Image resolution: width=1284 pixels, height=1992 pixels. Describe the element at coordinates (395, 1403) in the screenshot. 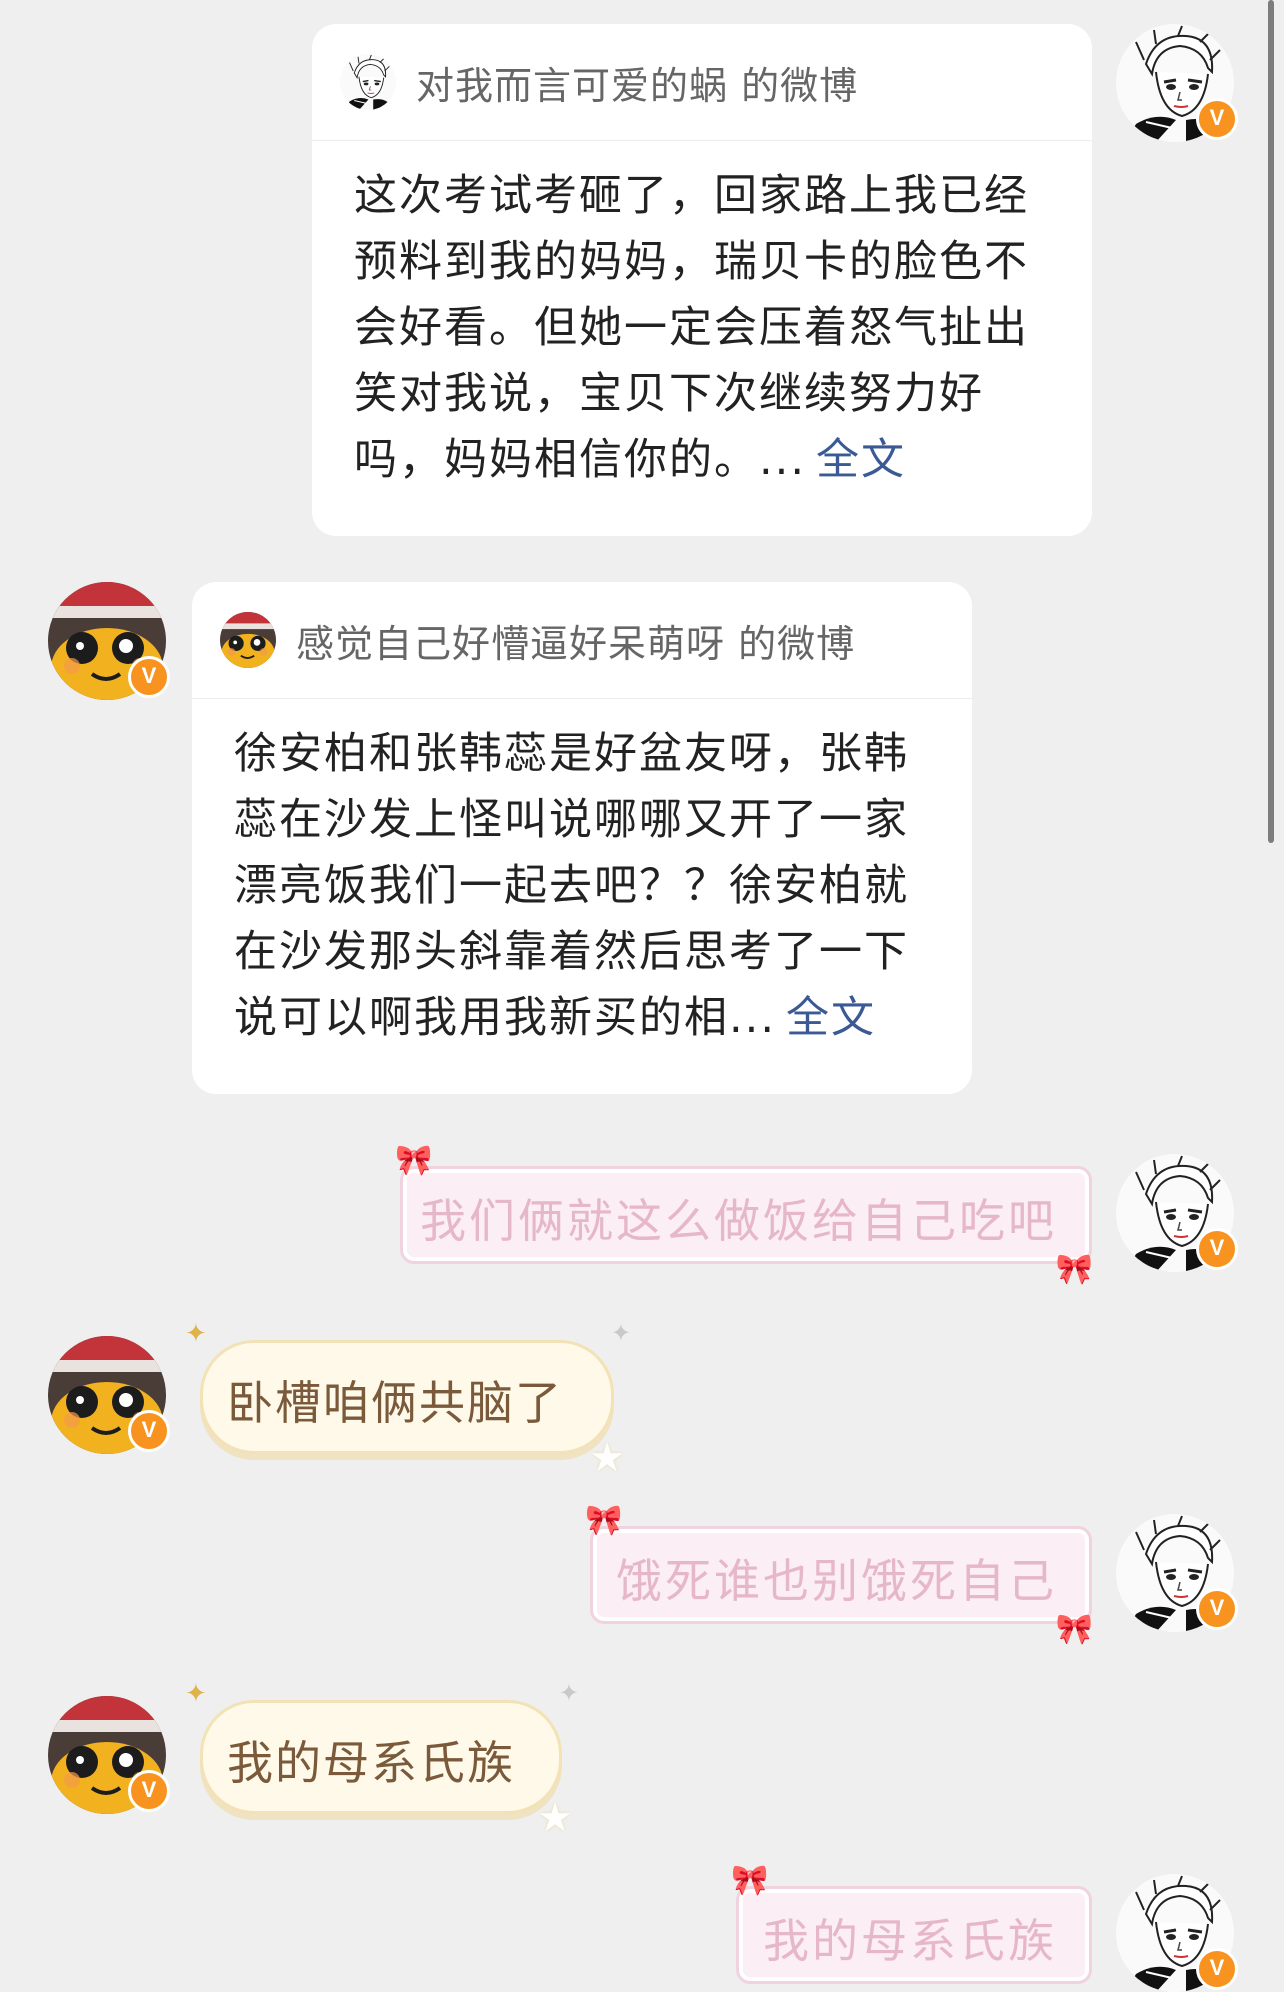

I see `message-text: 卧槽咱俩共脑了` at that location.